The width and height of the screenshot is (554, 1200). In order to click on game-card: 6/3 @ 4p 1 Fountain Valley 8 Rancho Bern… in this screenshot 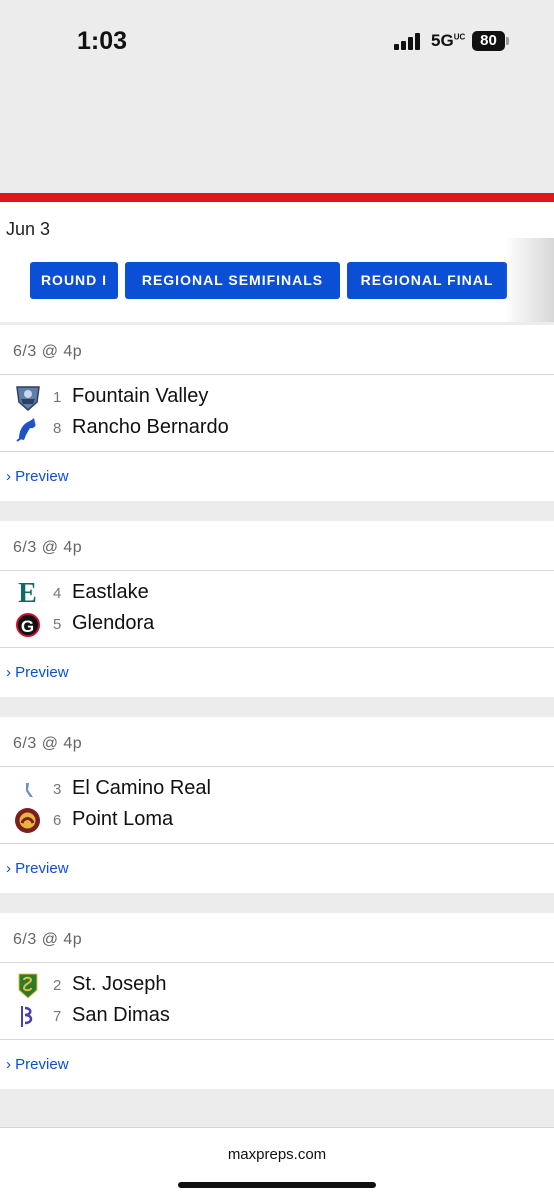, I will do `click(277, 413)`.